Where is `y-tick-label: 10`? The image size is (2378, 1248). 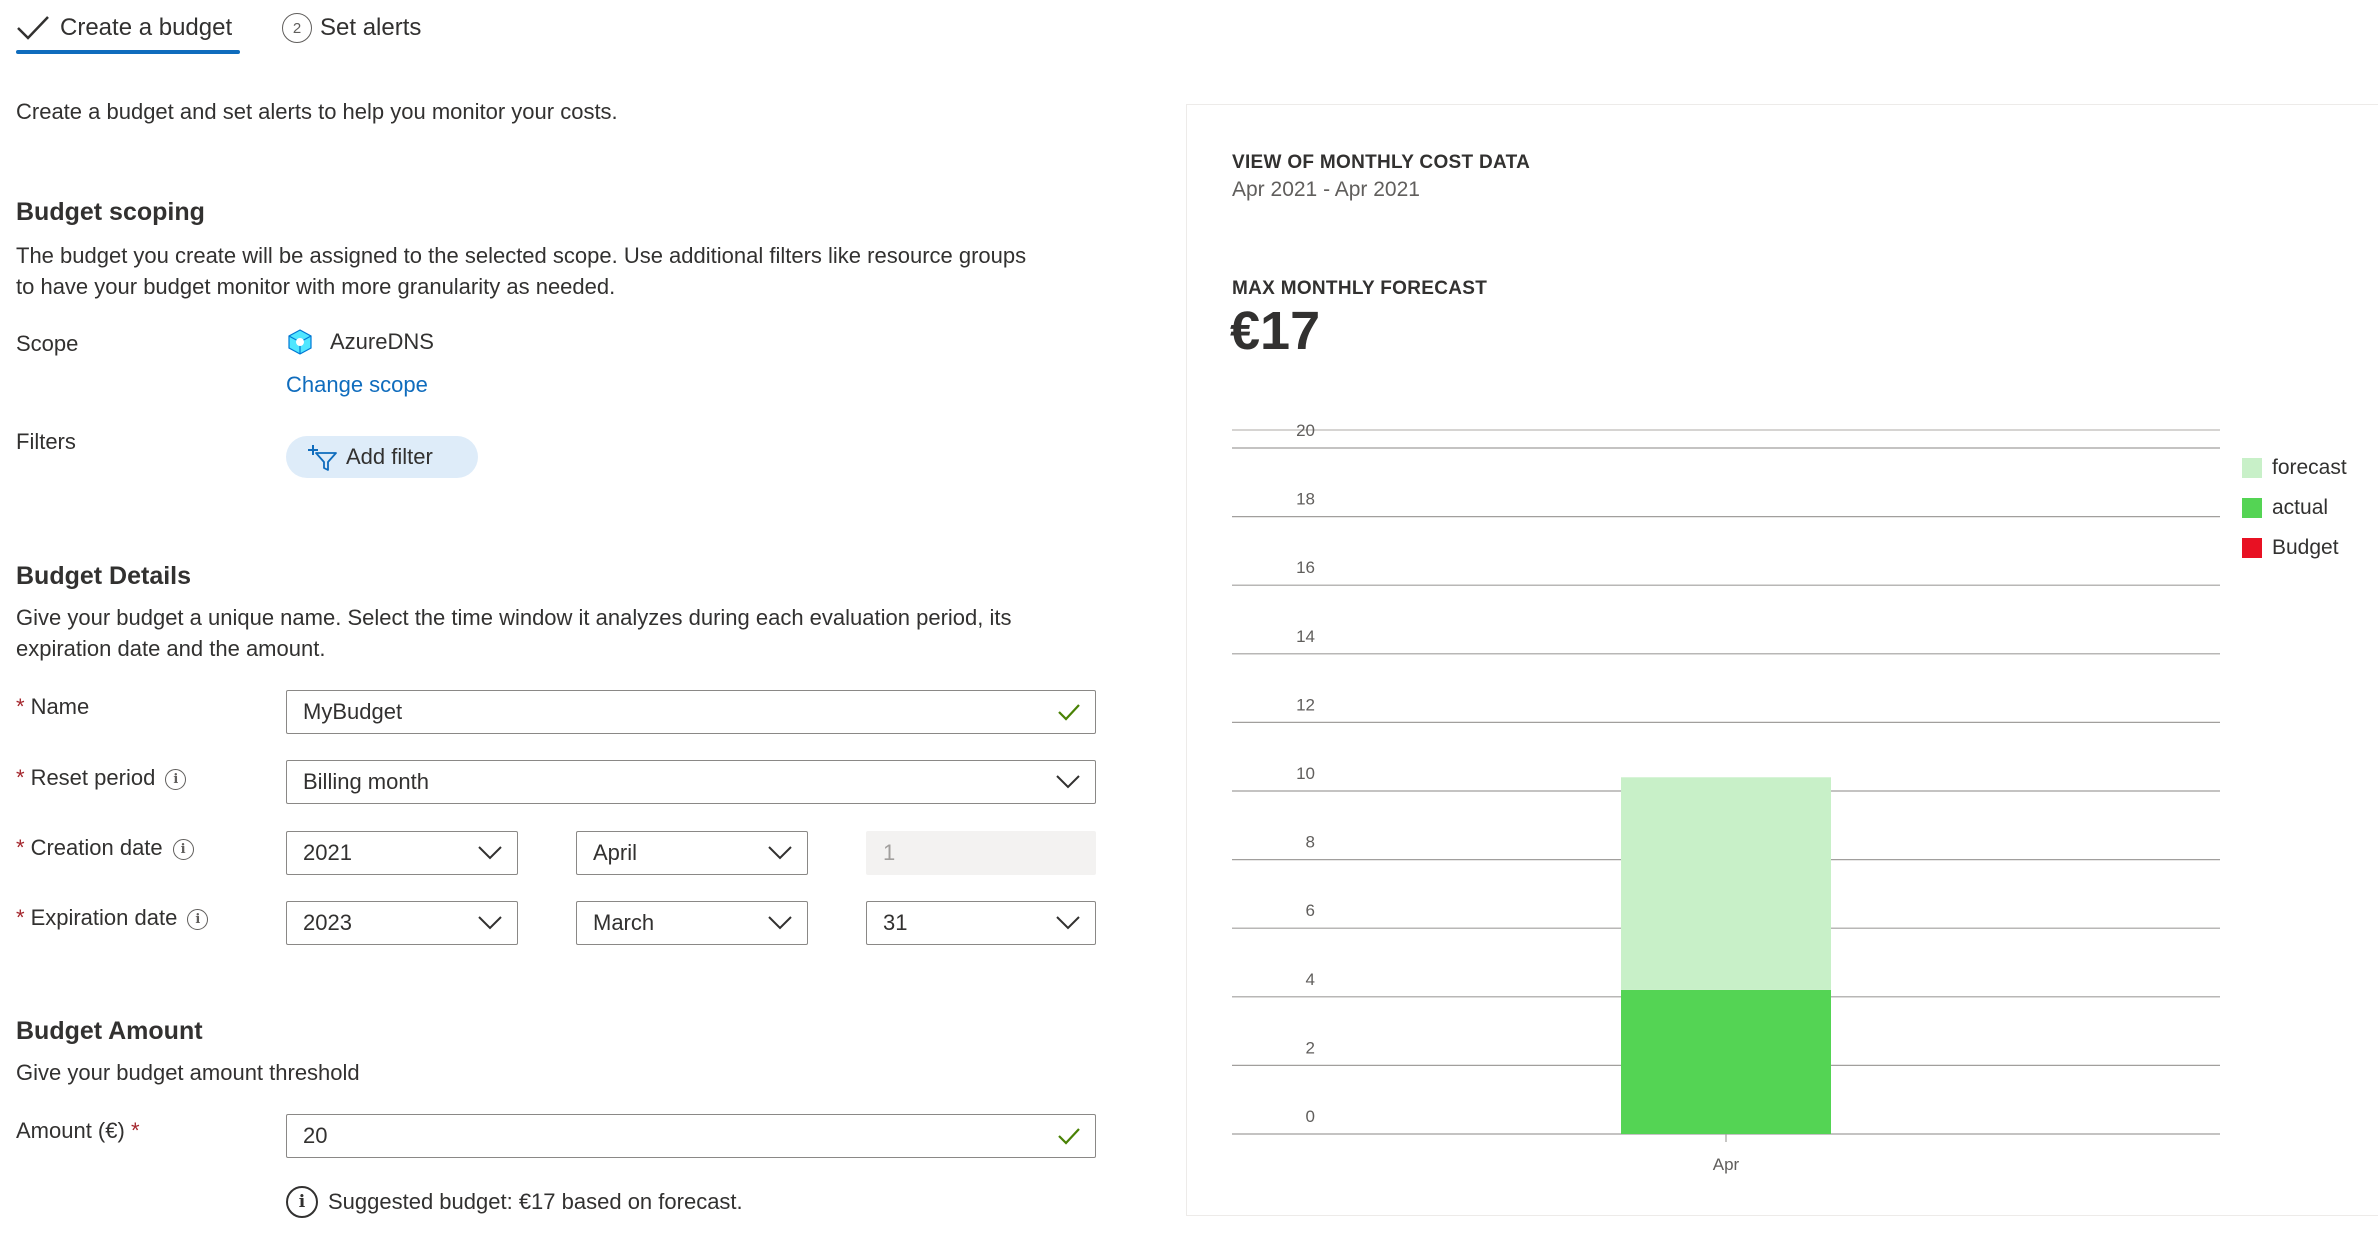
y-tick-label: 10 is located at coordinates (1305, 773).